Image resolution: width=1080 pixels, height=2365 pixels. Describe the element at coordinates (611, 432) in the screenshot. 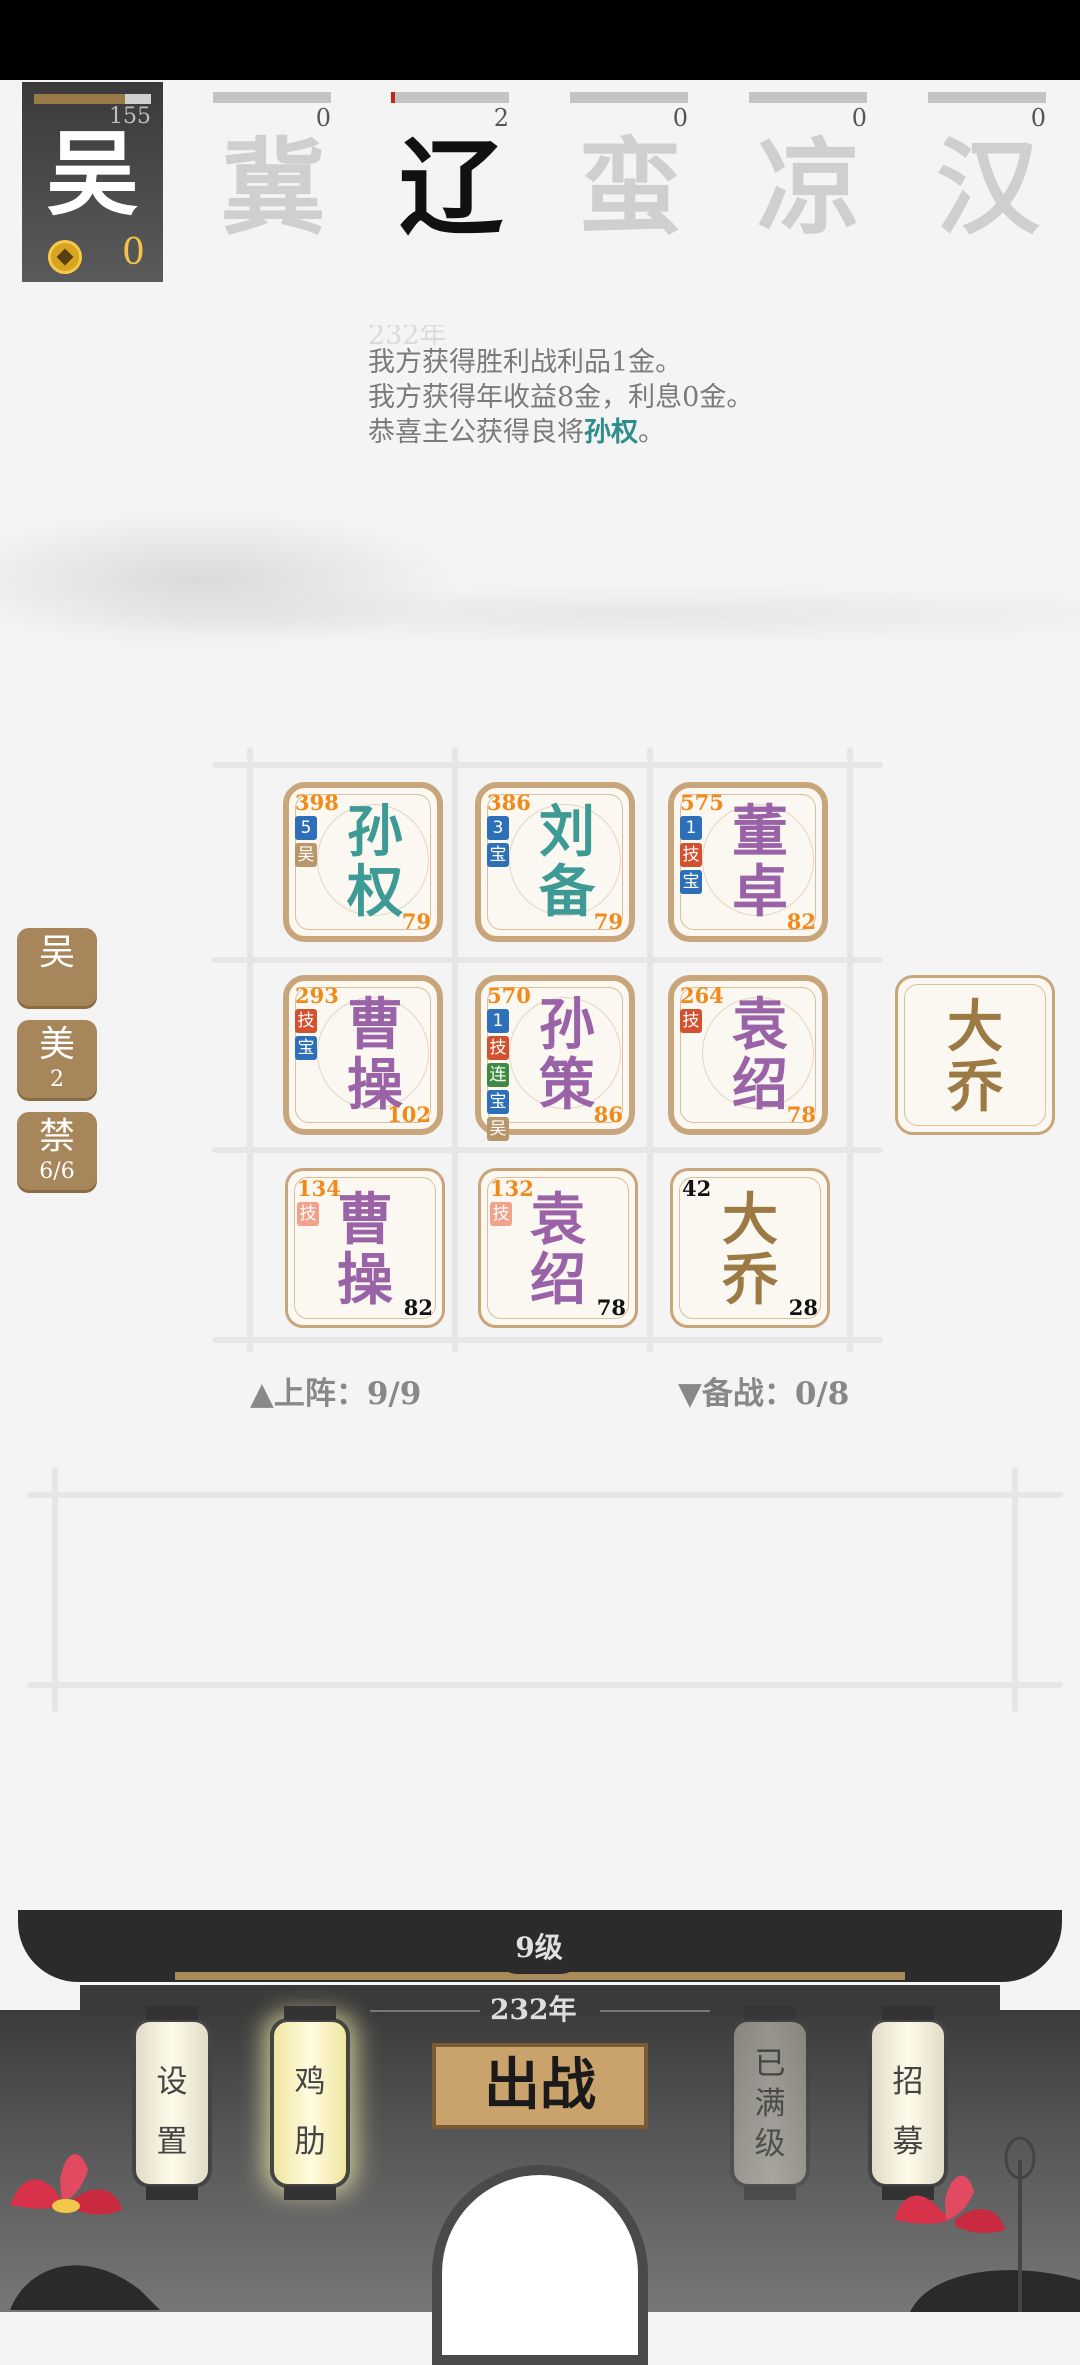

I see `log-general-name: 孙权` at that location.